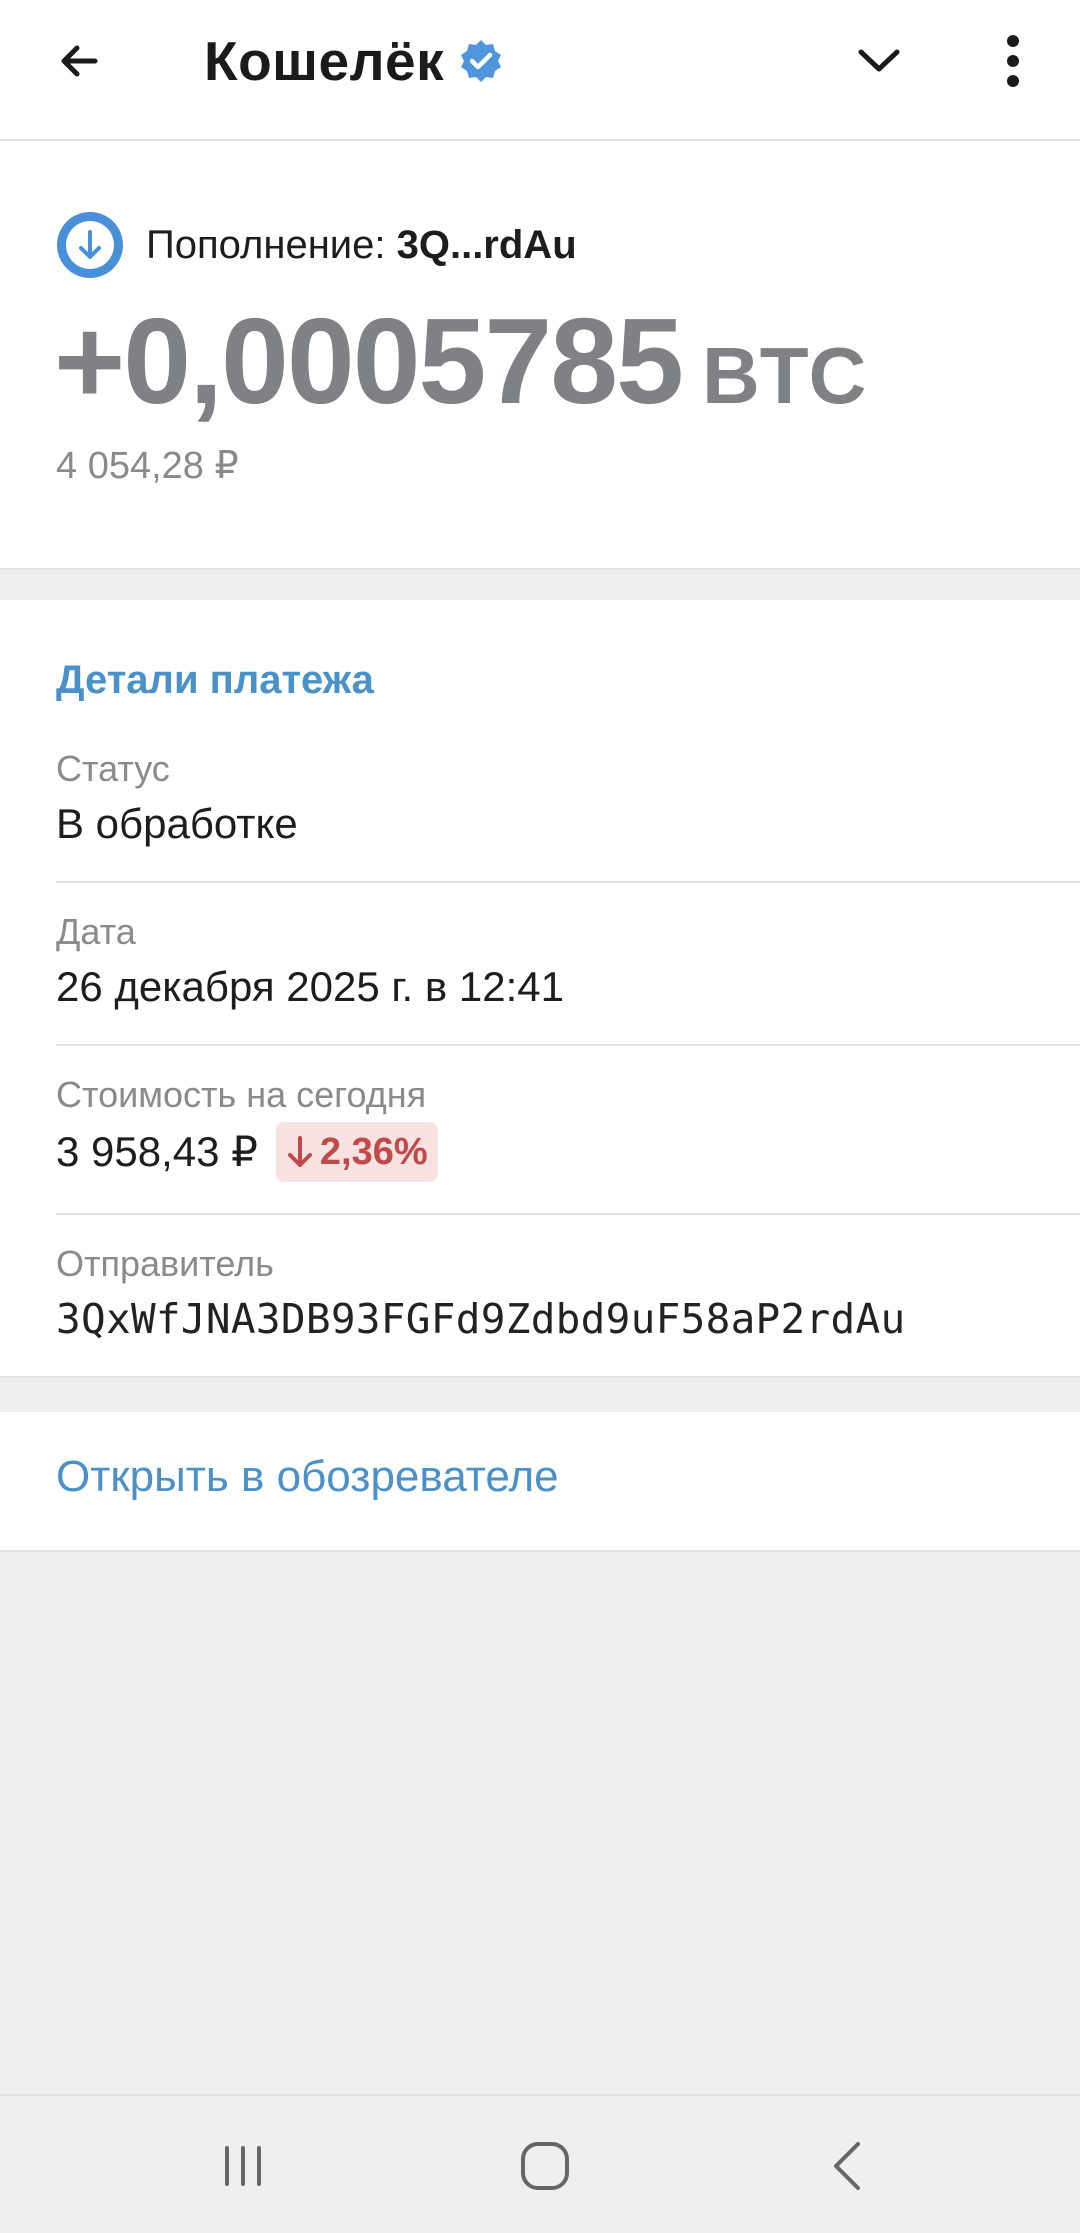 This screenshot has height=2233, width=1080. Describe the element at coordinates (215, 680) in the screenshot. I see `section-title: Детали платежа` at that location.